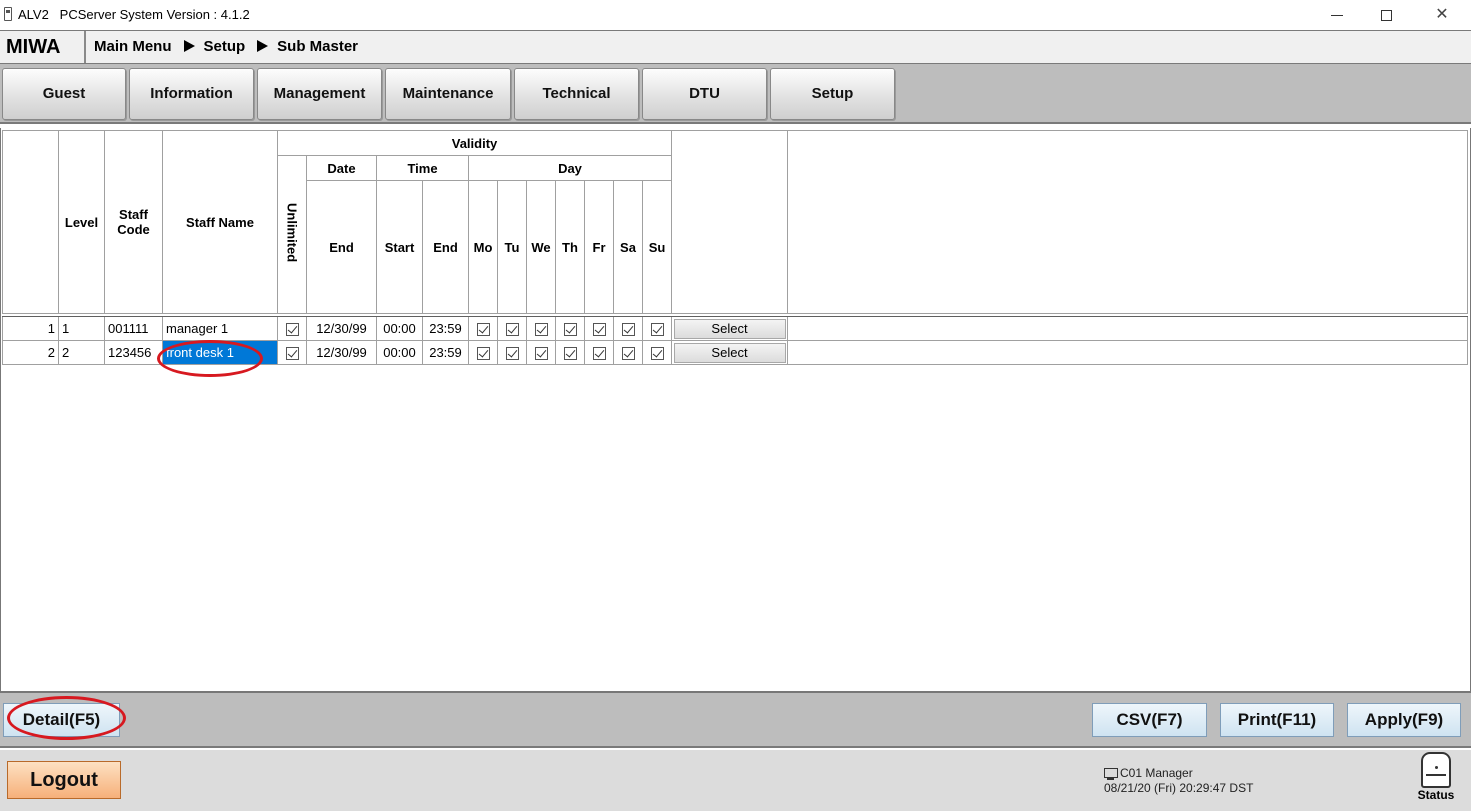  What do you see at coordinates (191, 94) in the screenshot?
I see `tab-information: Information` at bounding box center [191, 94].